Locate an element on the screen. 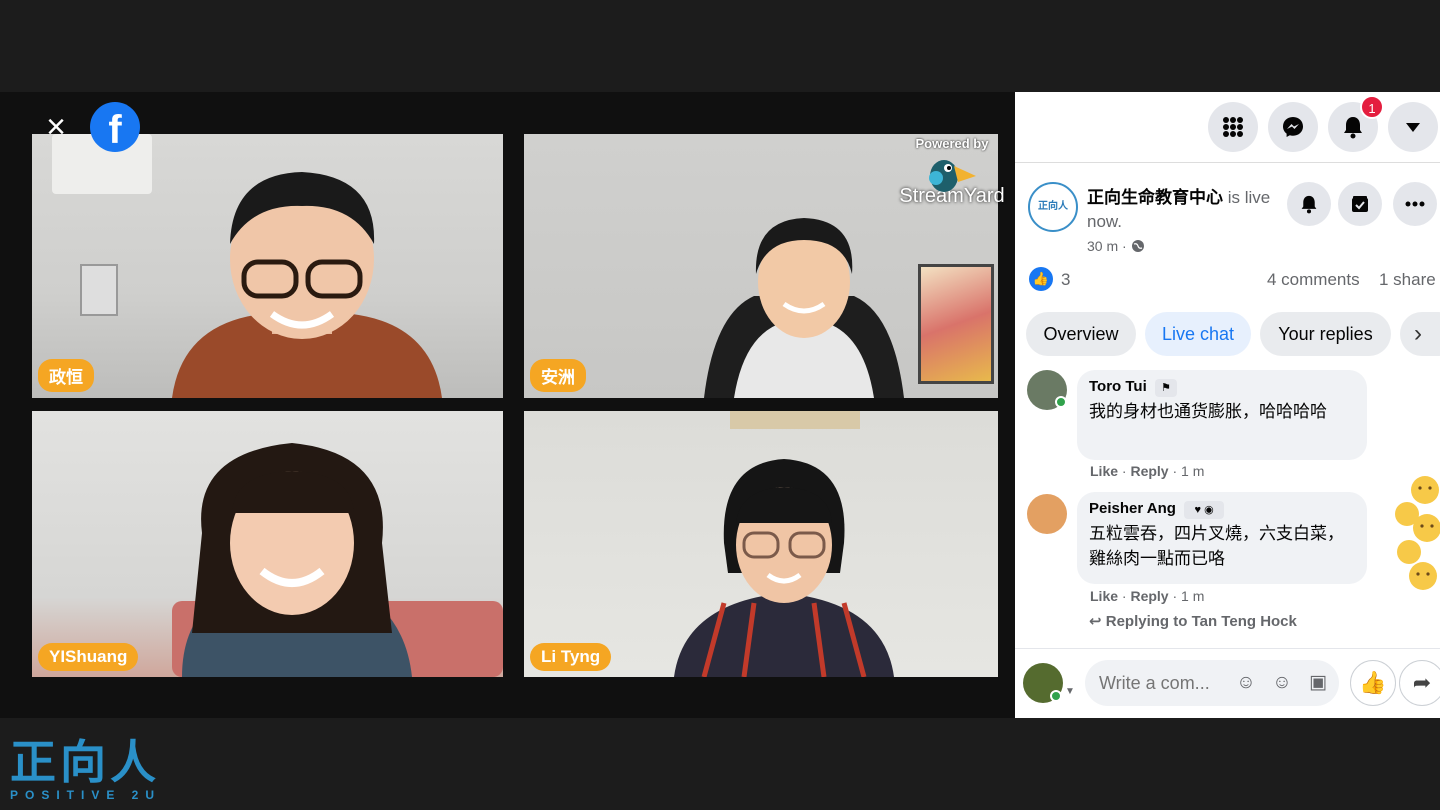 This screenshot has height=810, width=1440. comment-composer: ☺ ☺ ▣ is located at coordinates (1212, 683).